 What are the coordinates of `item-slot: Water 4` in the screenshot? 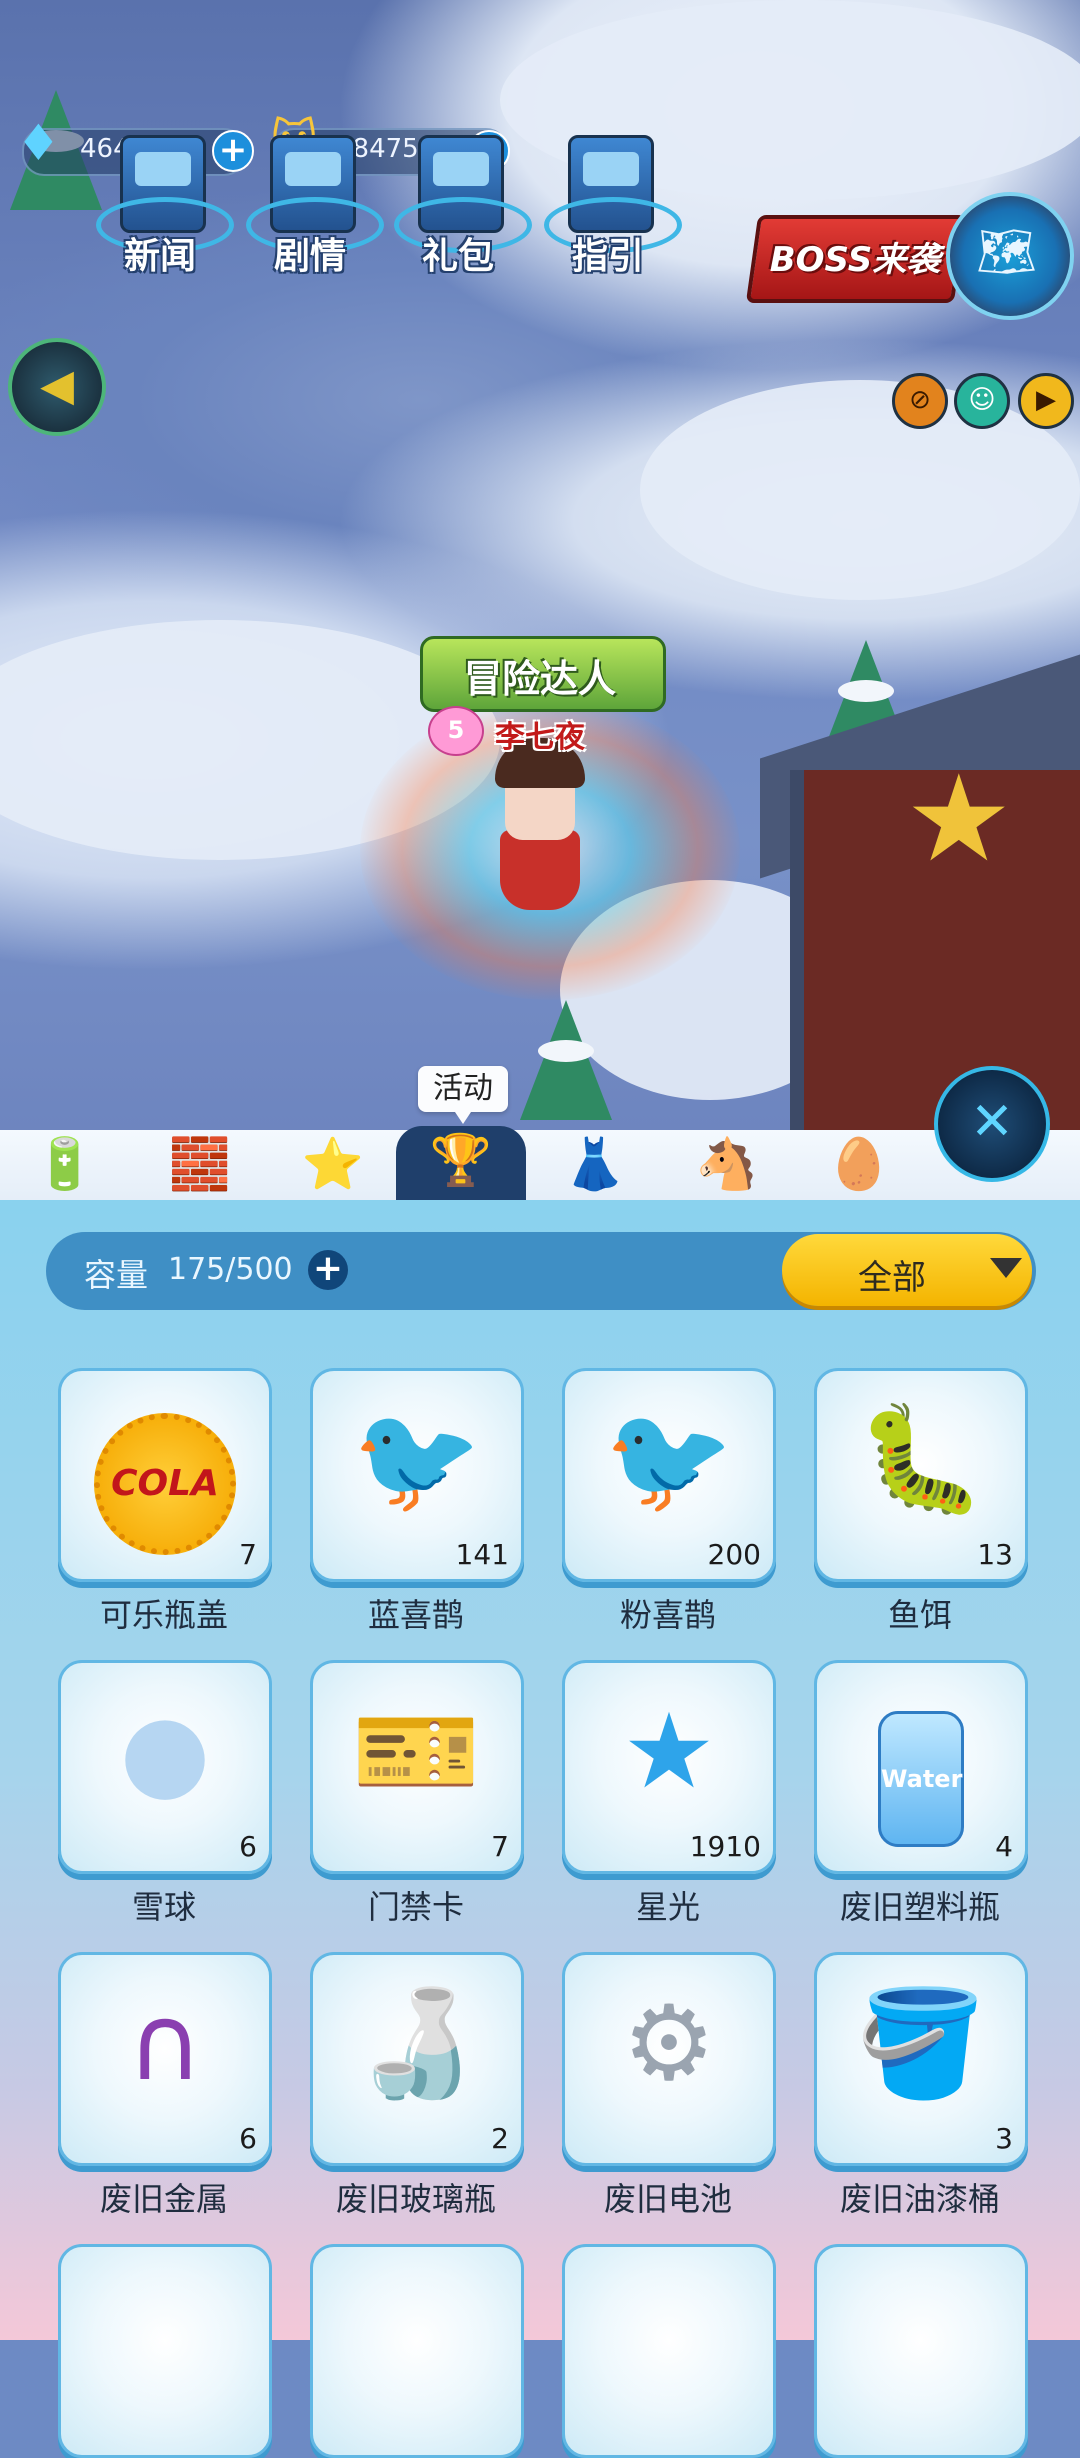 It's located at (921, 1767).